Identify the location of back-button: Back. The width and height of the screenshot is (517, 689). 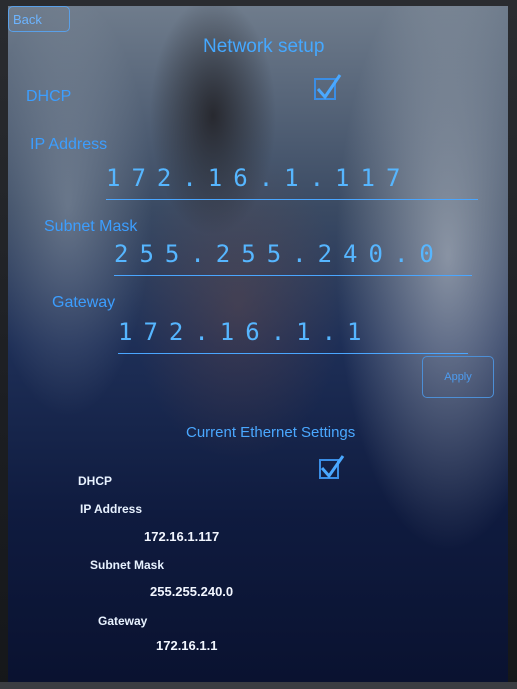
(39, 19).